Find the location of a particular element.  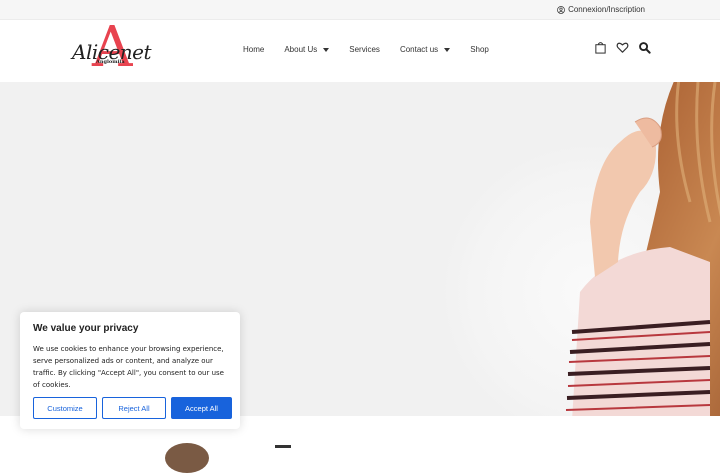

nav-item-services: Services is located at coordinates (364, 49).